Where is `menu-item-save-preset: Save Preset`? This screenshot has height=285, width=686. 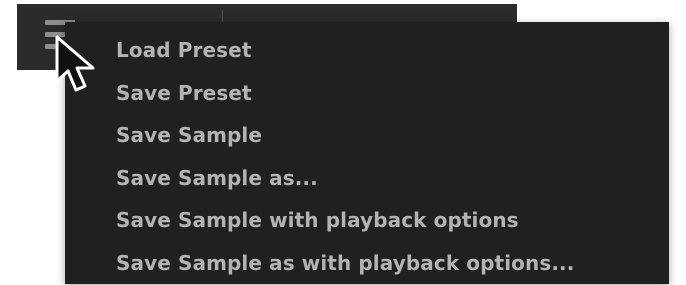
menu-item-save-preset: Save Preset is located at coordinates (184, 93).